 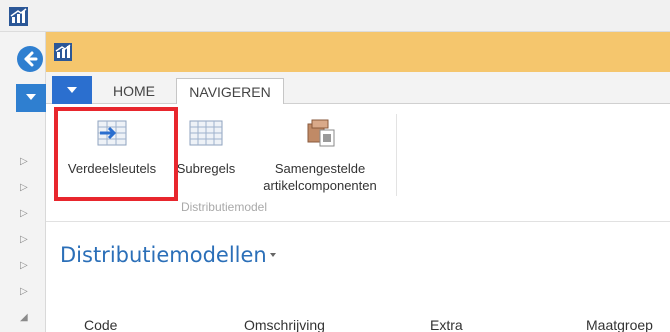 What do you see at coordinates (358, 88) in the screenshot?
I see `ribbon-tabs: HOME NAVIGEREN` at bounding box center [358, 88].